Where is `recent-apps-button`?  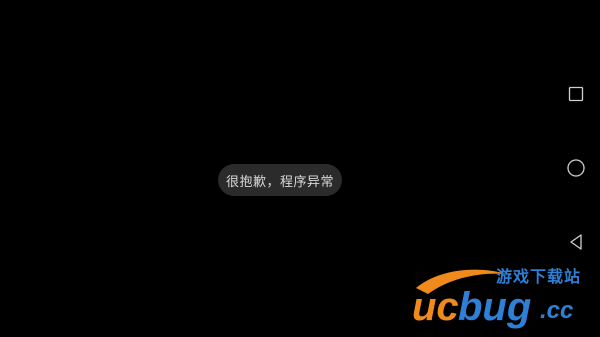 recent-apps-button is located at coordinates (576, 94).